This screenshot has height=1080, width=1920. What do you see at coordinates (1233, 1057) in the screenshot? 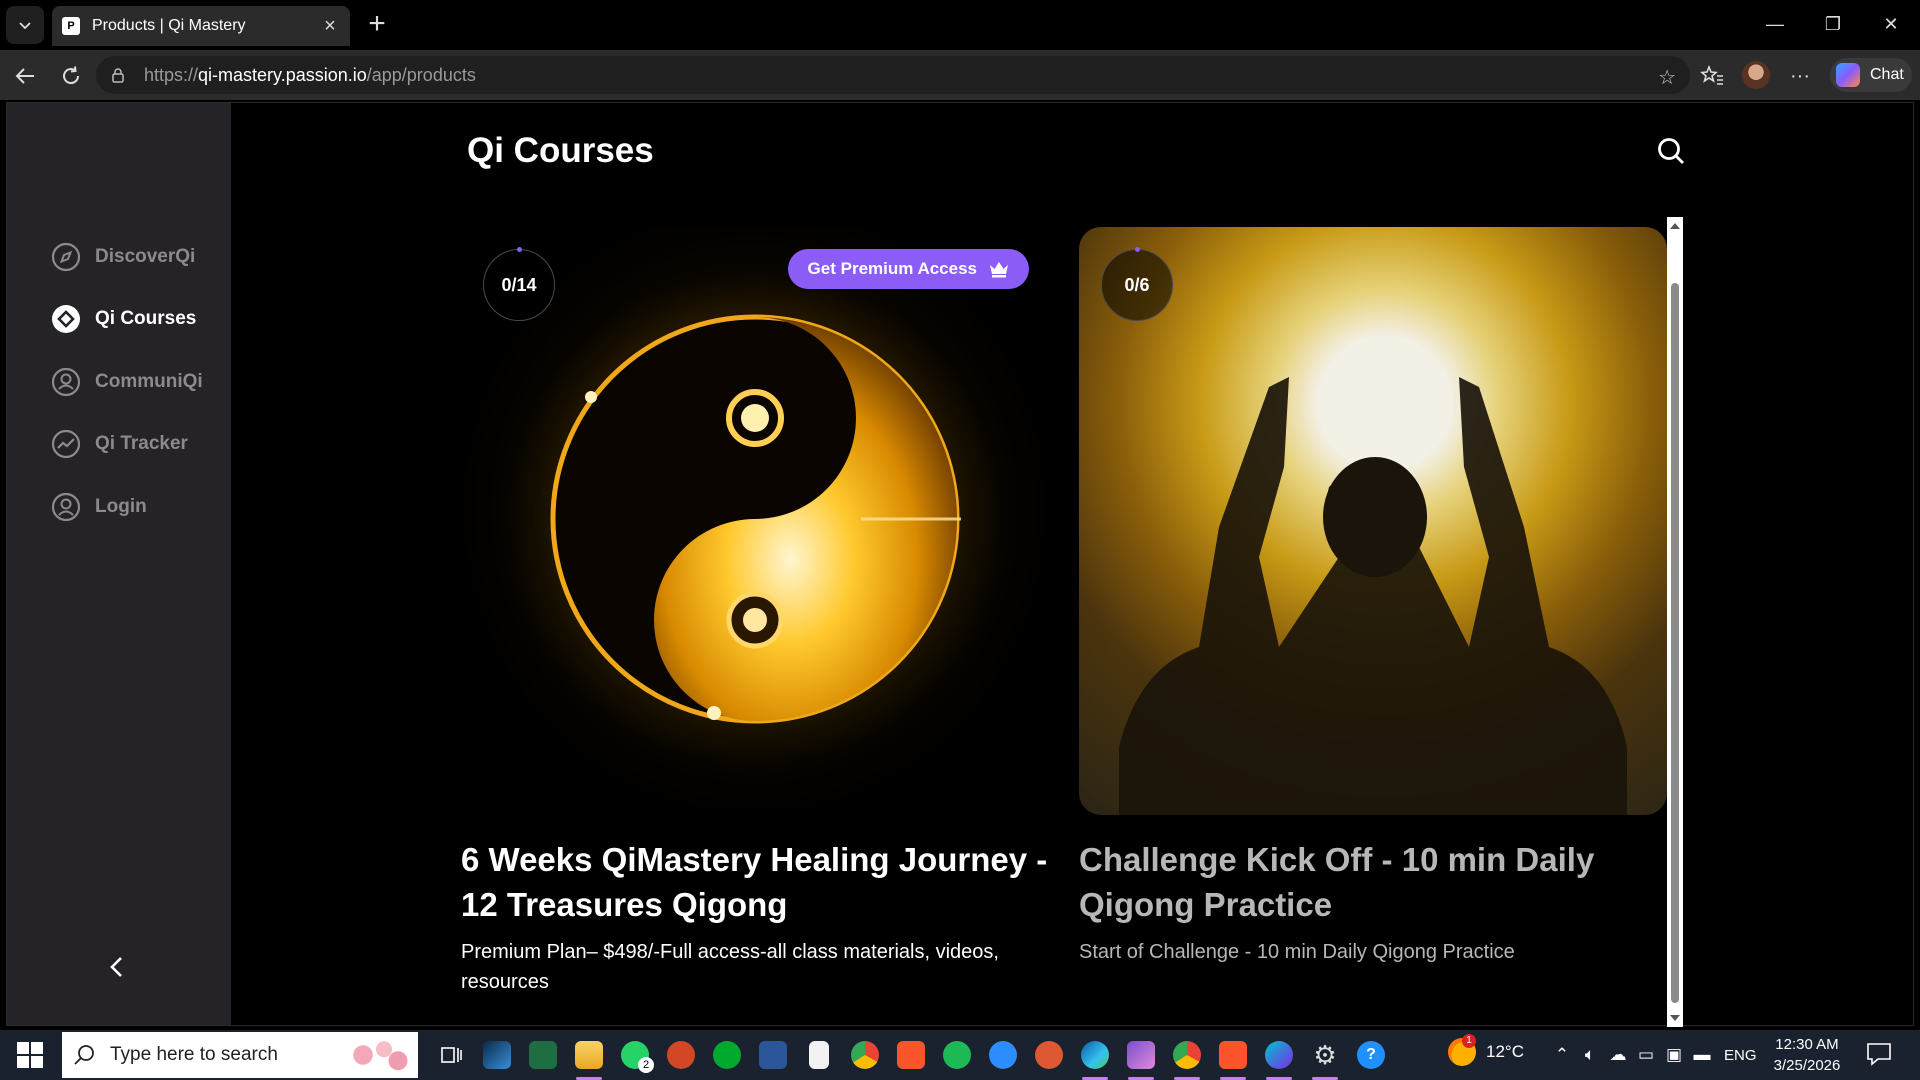
I see `brave-profile-icon` at bounding box center [1233, 1057].